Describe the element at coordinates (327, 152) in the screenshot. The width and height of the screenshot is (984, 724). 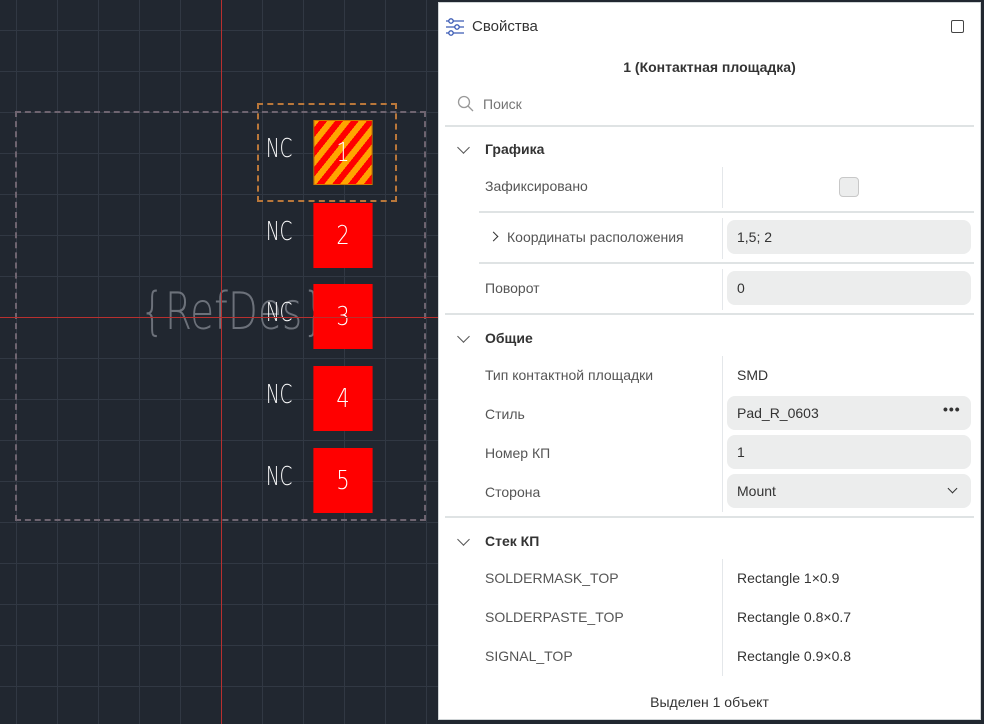
I see `selection-box` at that location.